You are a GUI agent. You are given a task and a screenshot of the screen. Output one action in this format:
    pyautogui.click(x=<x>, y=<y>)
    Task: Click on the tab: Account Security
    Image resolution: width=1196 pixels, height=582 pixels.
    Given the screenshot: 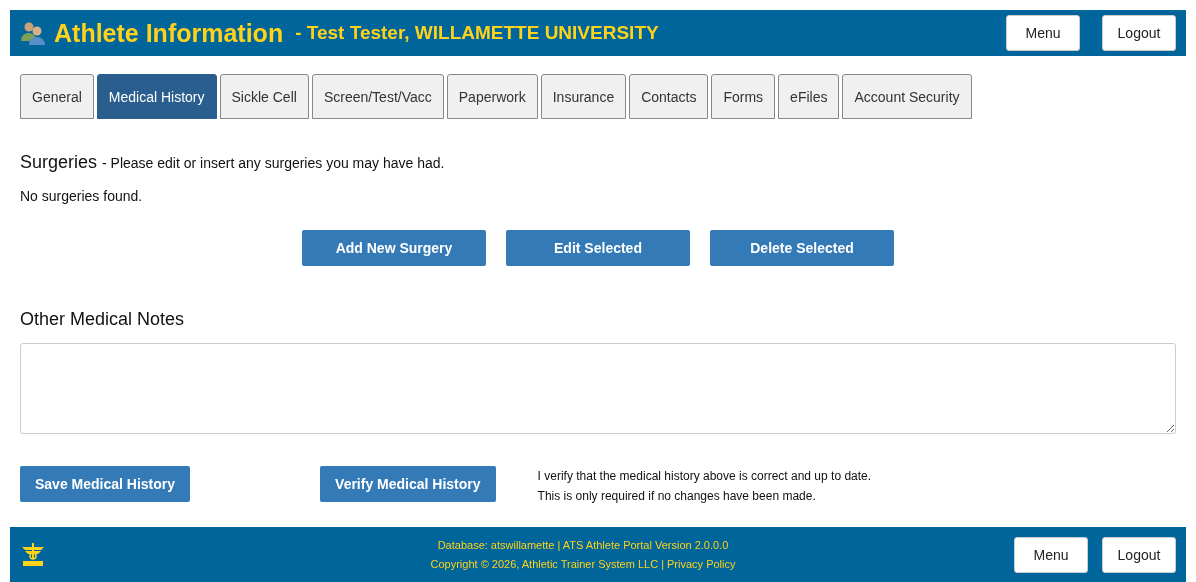 What is the action you would take?
    pyautogui.click(x=907, y=96)
    